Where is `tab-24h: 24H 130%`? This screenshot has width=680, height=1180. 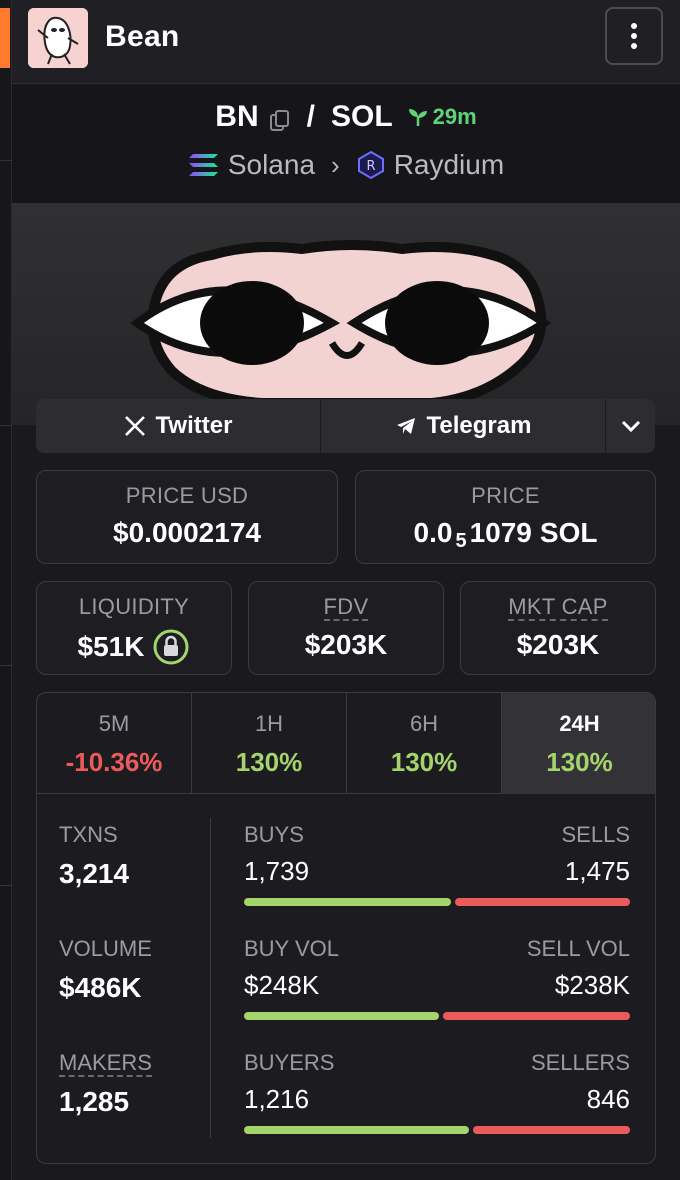 tab-24h: 24H 130% is located at coordinates (578, 743).